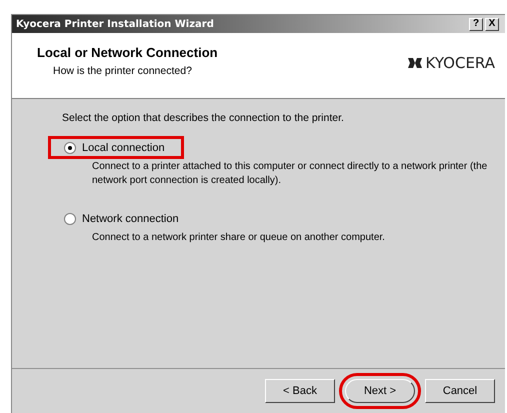  What do you see at coordinates (239, 237) in the screenshot?
I see `option-description: Connect to a network printer share or queue on another computer.` at bounding box center [239, 237].